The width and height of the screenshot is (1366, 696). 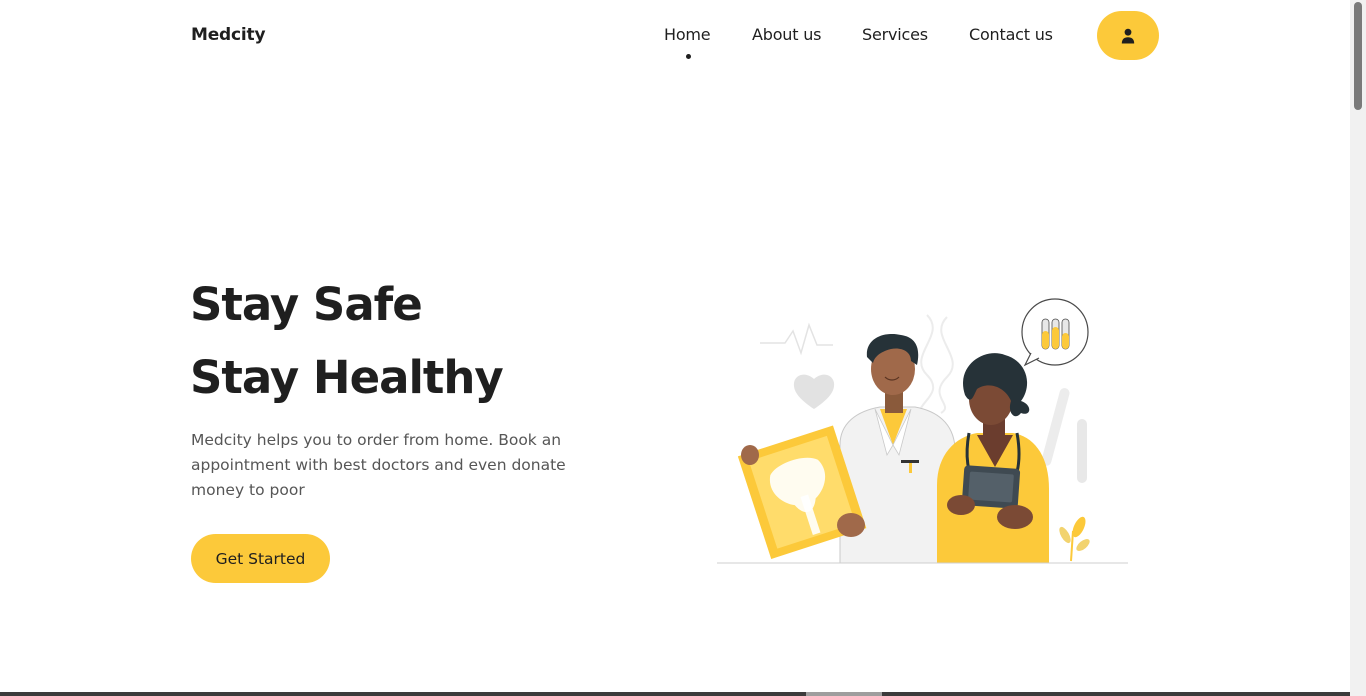 I want to click on bottom-edge, so click(x=675, y=694).